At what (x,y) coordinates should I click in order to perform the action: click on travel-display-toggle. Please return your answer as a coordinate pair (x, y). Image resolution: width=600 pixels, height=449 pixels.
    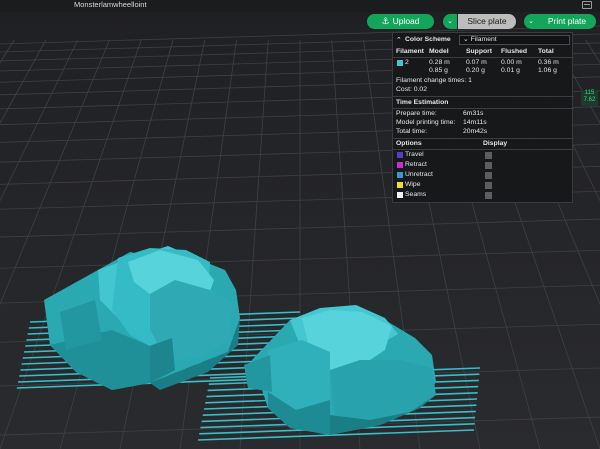
    Looking at the image, I should click on (488, 155).